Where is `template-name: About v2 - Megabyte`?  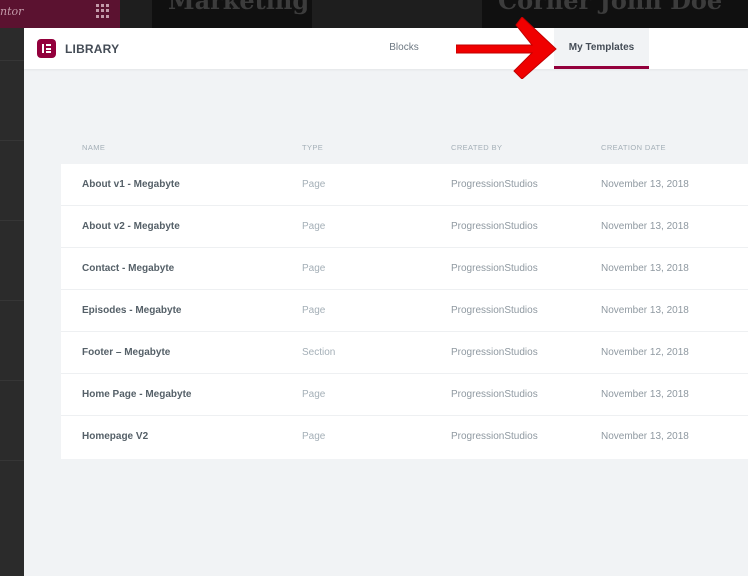 template-name: About v2 - Megabyte is located at coordinates (131, 226).